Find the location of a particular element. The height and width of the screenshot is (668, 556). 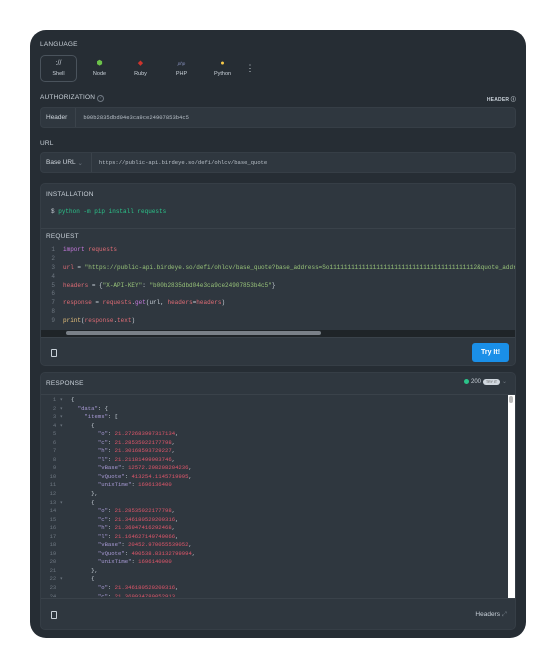

headers-label: Headers is located at coordinates (487, 614).